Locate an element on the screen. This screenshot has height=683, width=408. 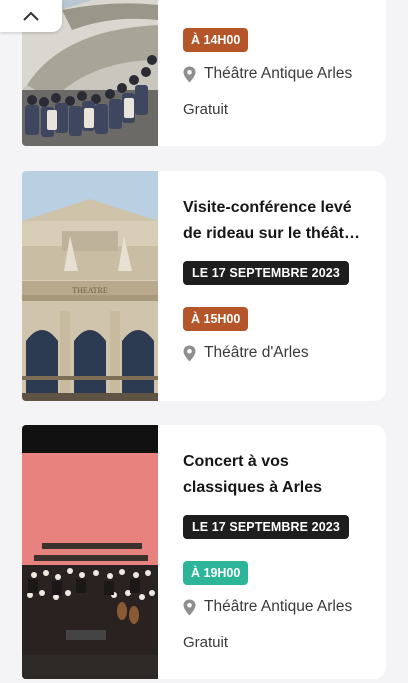
event-image is located at coordinates (90, 552).